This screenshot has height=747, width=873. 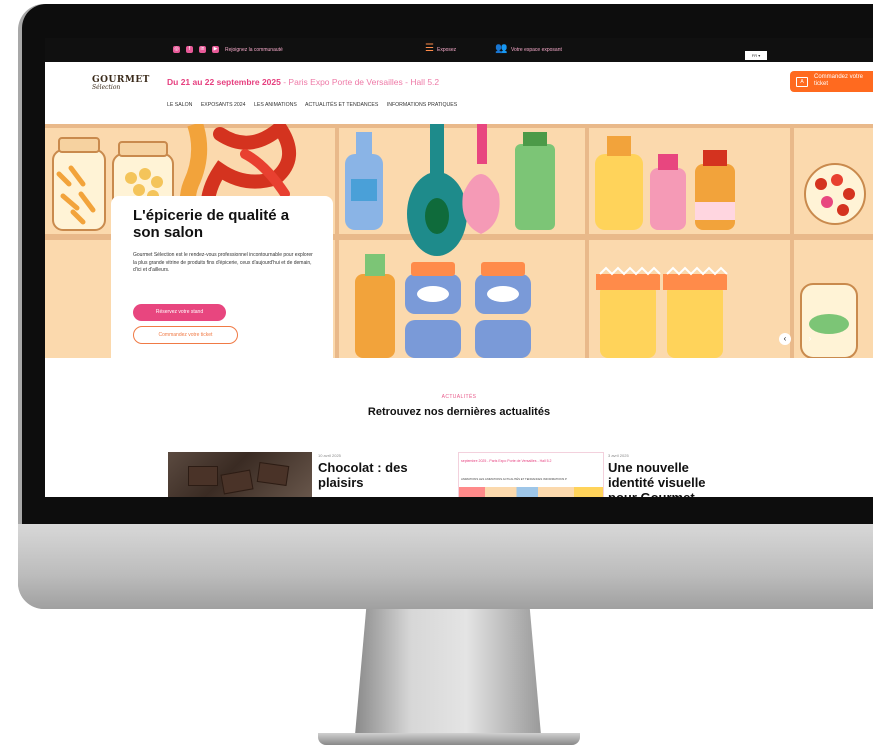 What do you see at coordinates (189, 49) in the screenshot?
I see `facebook-icon: f` at bounding box center [189, 49].